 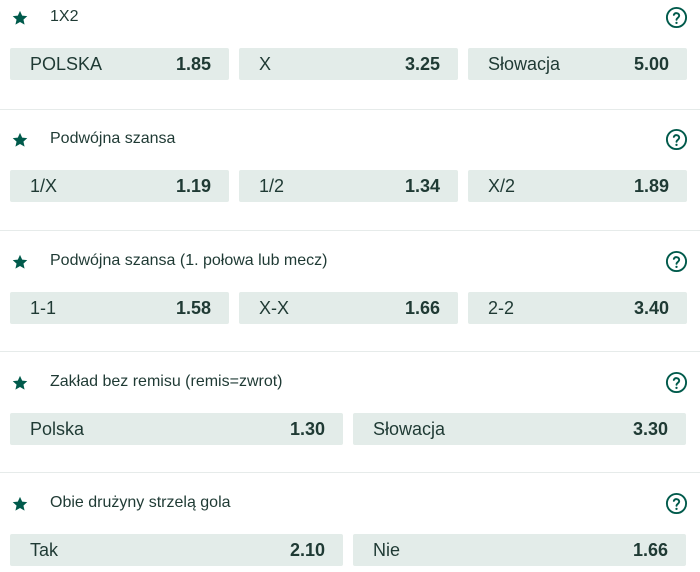 I want to click on odd-button-x-x: X-X 1.66, so click(x=348, y=308).